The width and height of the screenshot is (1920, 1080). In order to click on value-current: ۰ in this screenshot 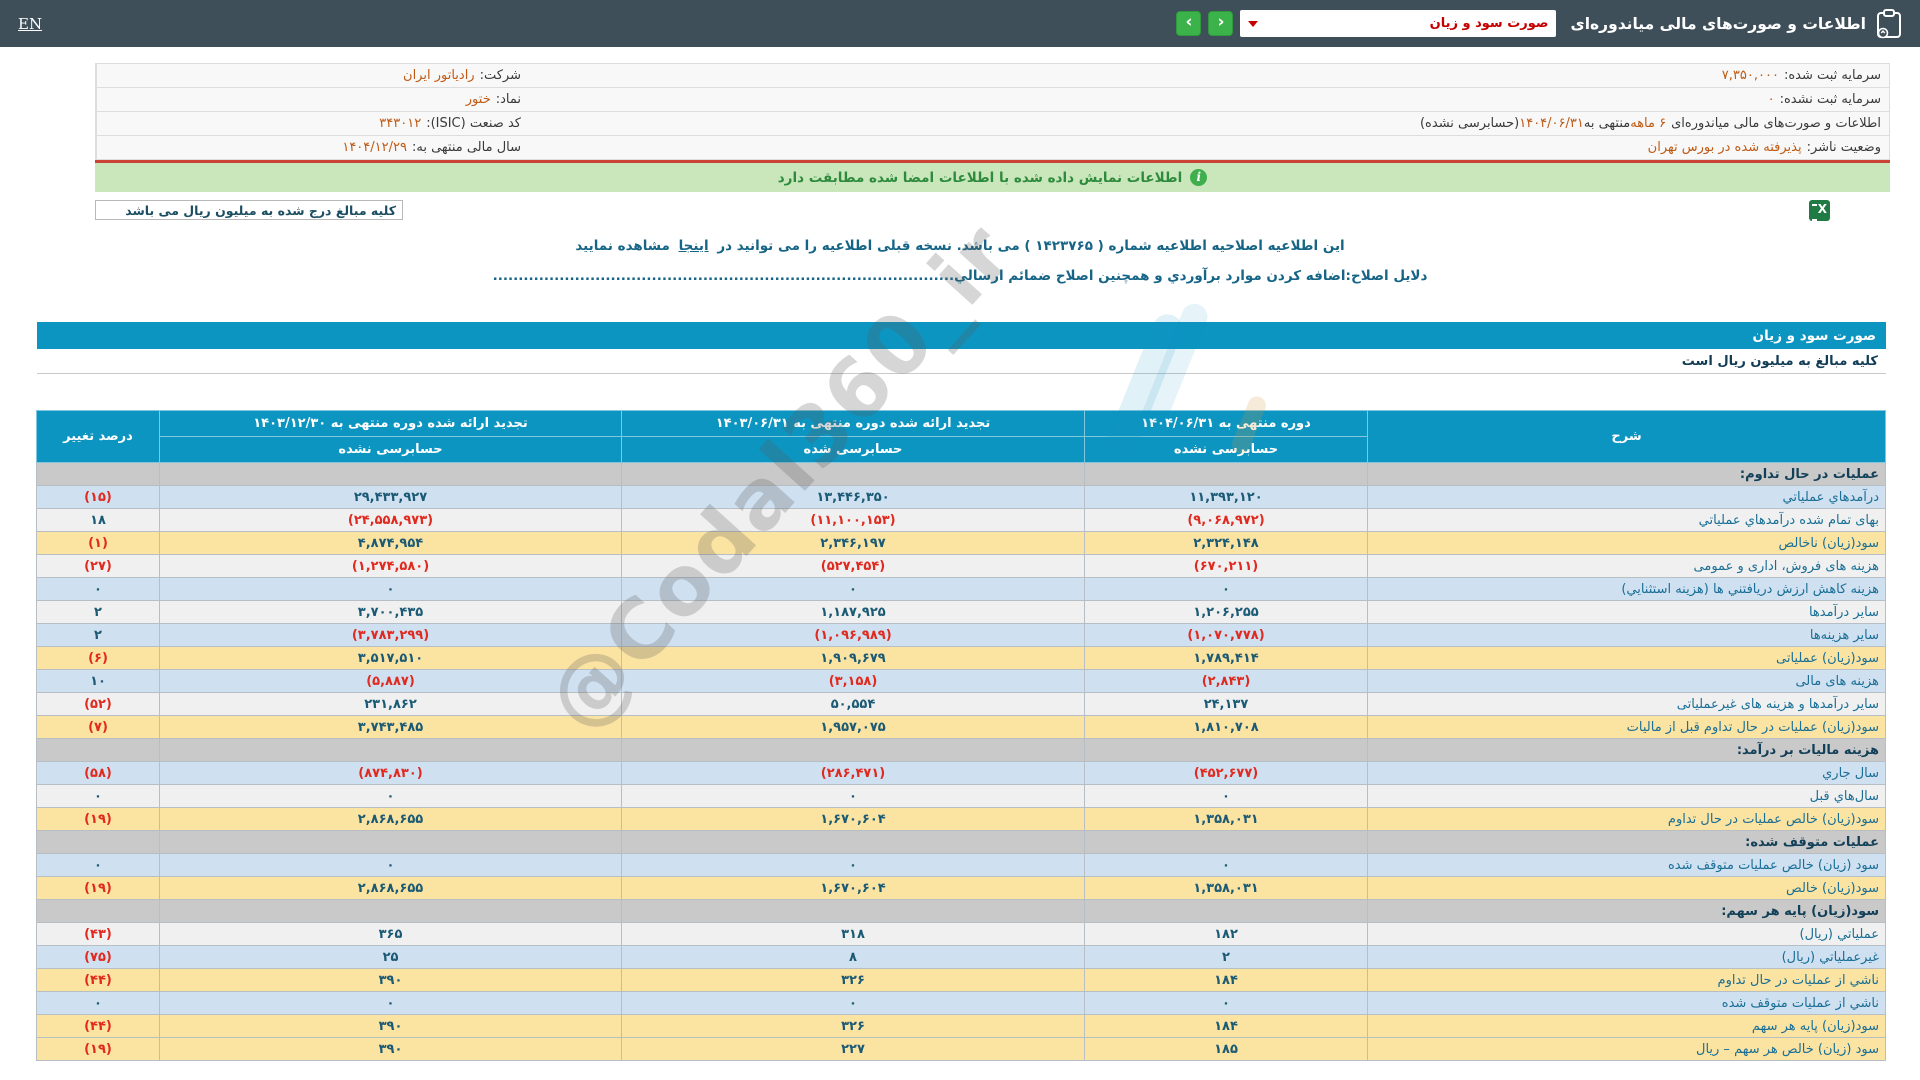, I will do `click(1226, 1003)`.